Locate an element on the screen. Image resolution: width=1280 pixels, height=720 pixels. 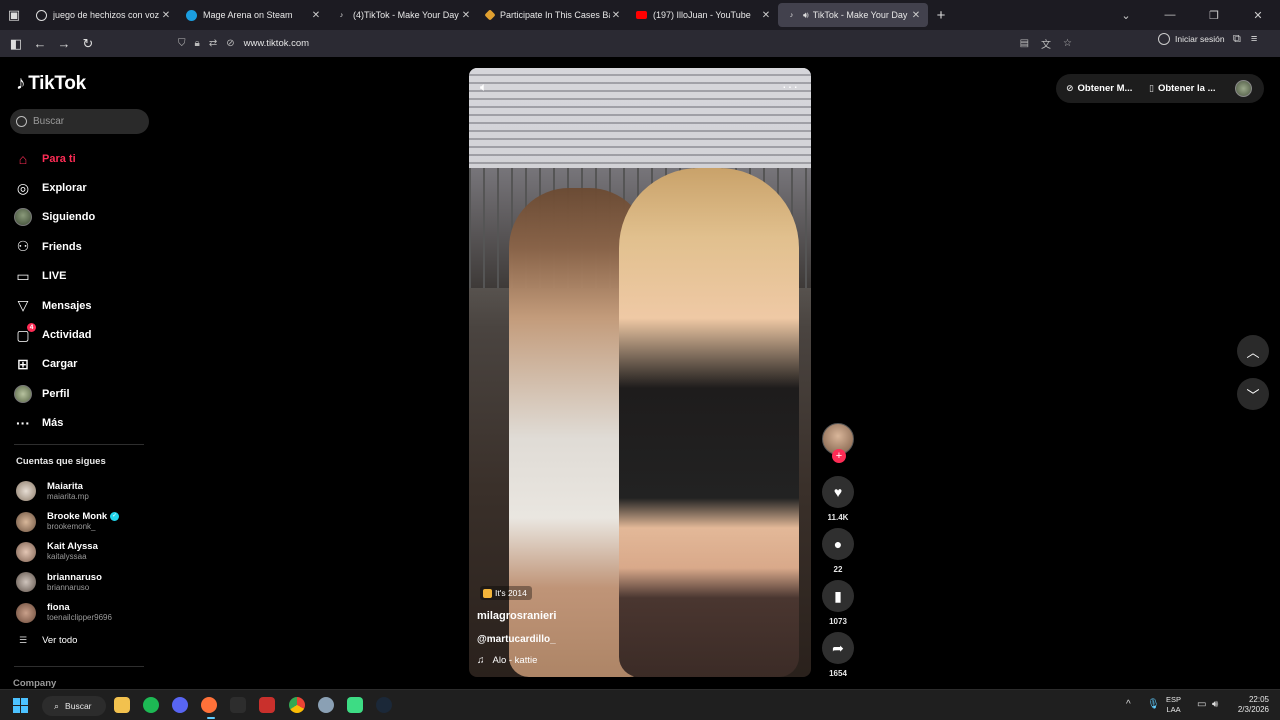
video-author: milagrosranieri is located at coordinates (516, 616).